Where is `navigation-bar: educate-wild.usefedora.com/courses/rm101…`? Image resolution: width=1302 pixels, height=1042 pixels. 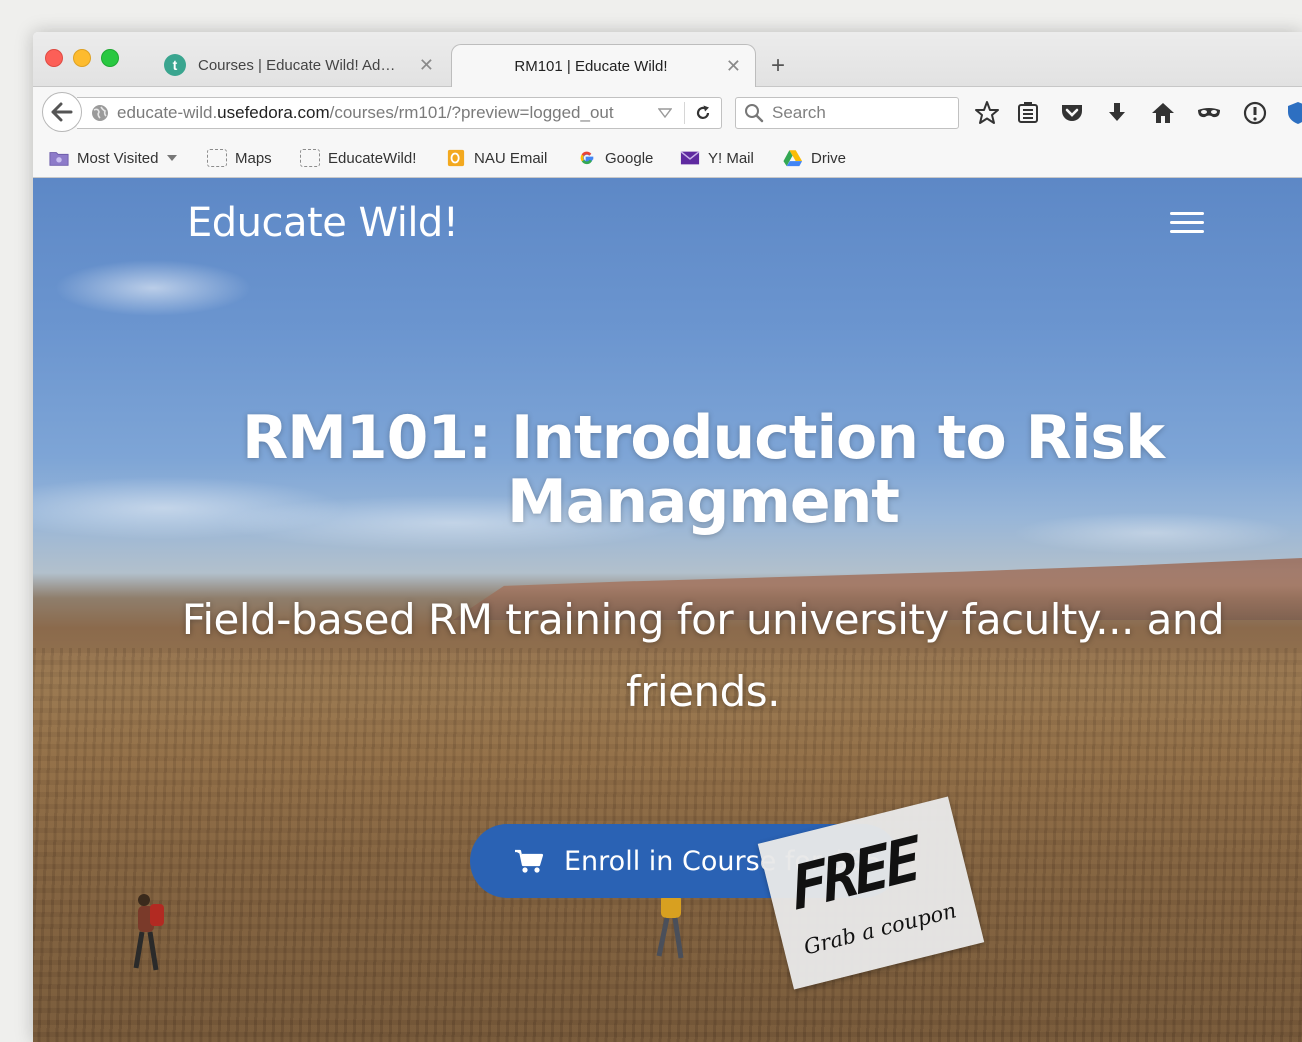
navigation-bar: educate-wild.usefedora.com/courses/rm101… is located at coordinates (667, 113).